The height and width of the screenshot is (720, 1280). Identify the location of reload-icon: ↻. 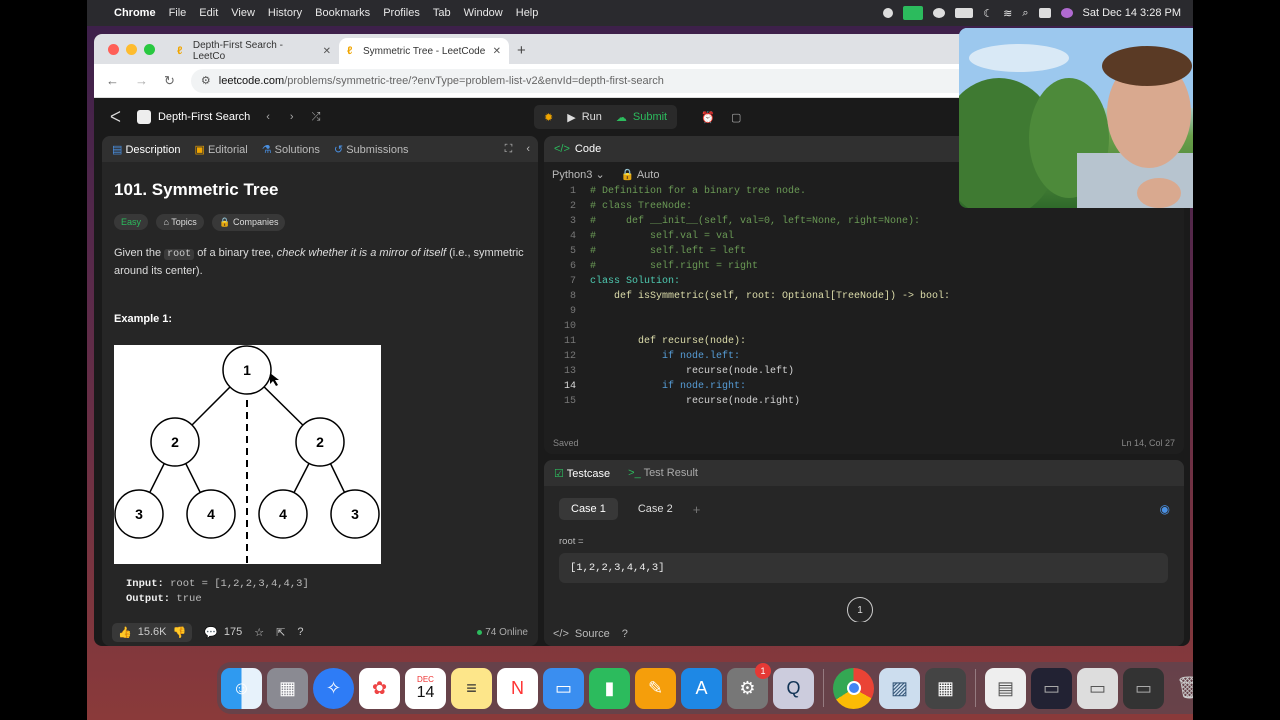
(169, 81).